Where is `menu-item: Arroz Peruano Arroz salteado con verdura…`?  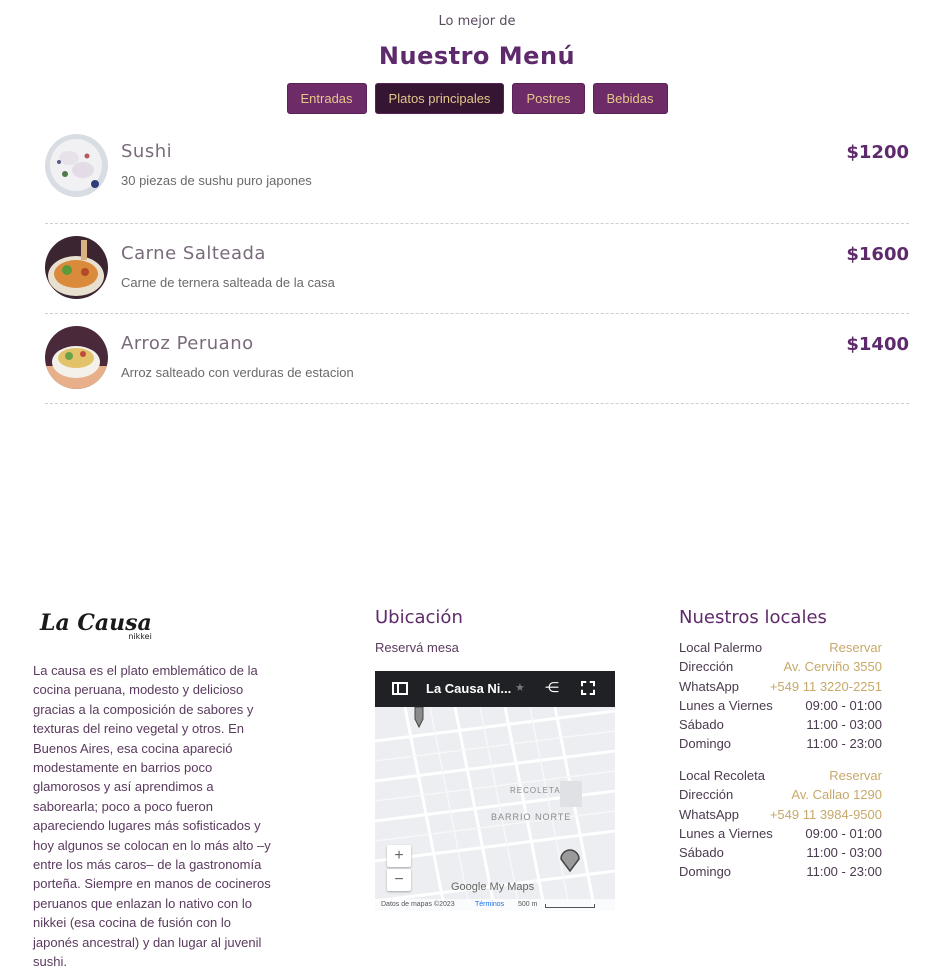 menu-item: Arroz Peruano Arroz salteado con verdura… is located at coordinates (477, 359).